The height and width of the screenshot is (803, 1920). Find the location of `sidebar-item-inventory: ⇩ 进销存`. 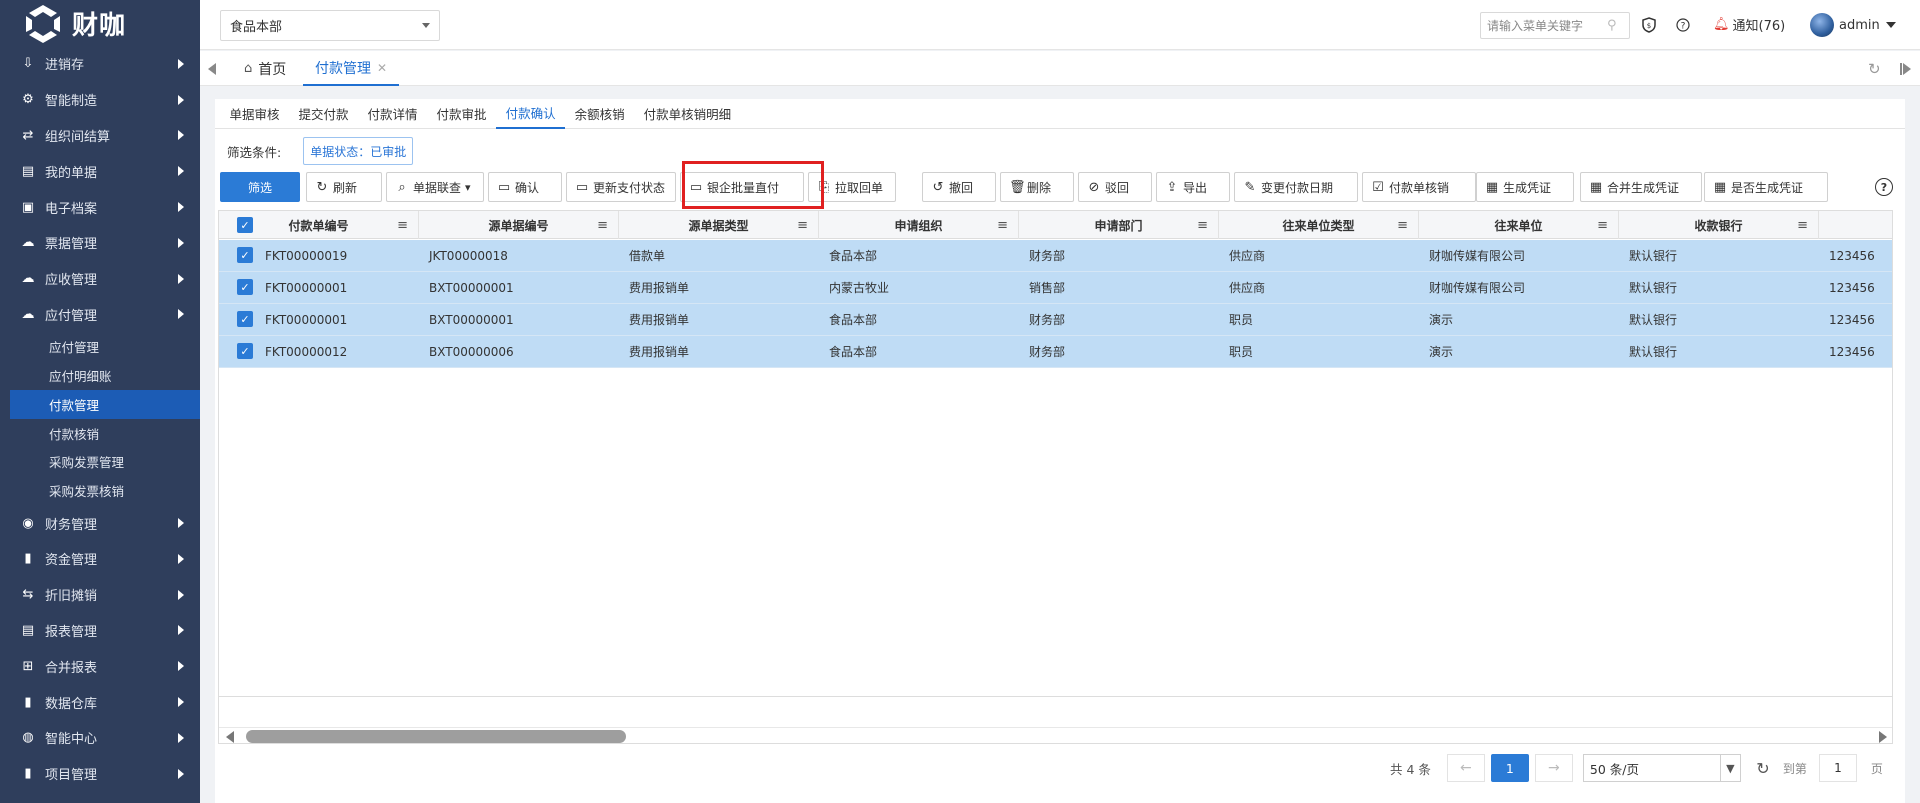

sidebar-item-inventory: ⇩ 进销存 is located at coordinates (100, 64).